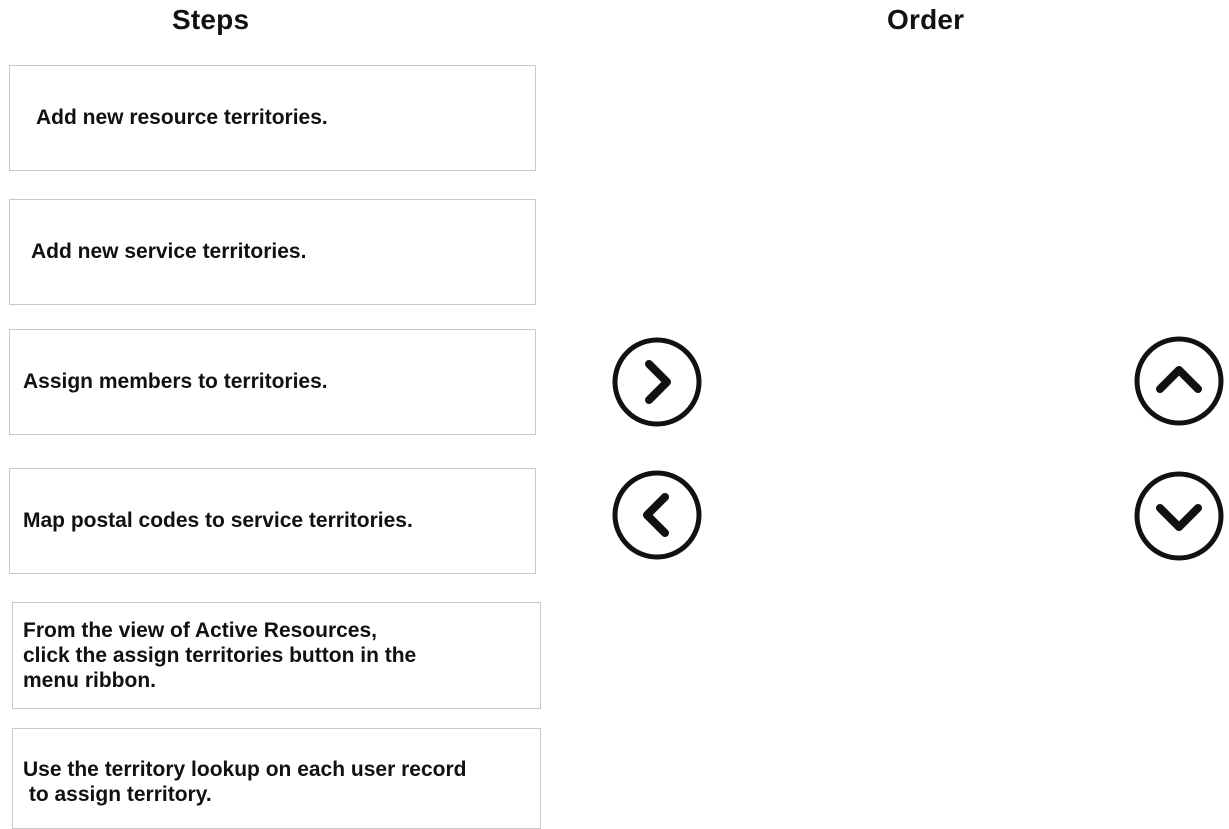  I want to click on step-item-add-resource-territories: Add new resource territories., so click(272, 118).